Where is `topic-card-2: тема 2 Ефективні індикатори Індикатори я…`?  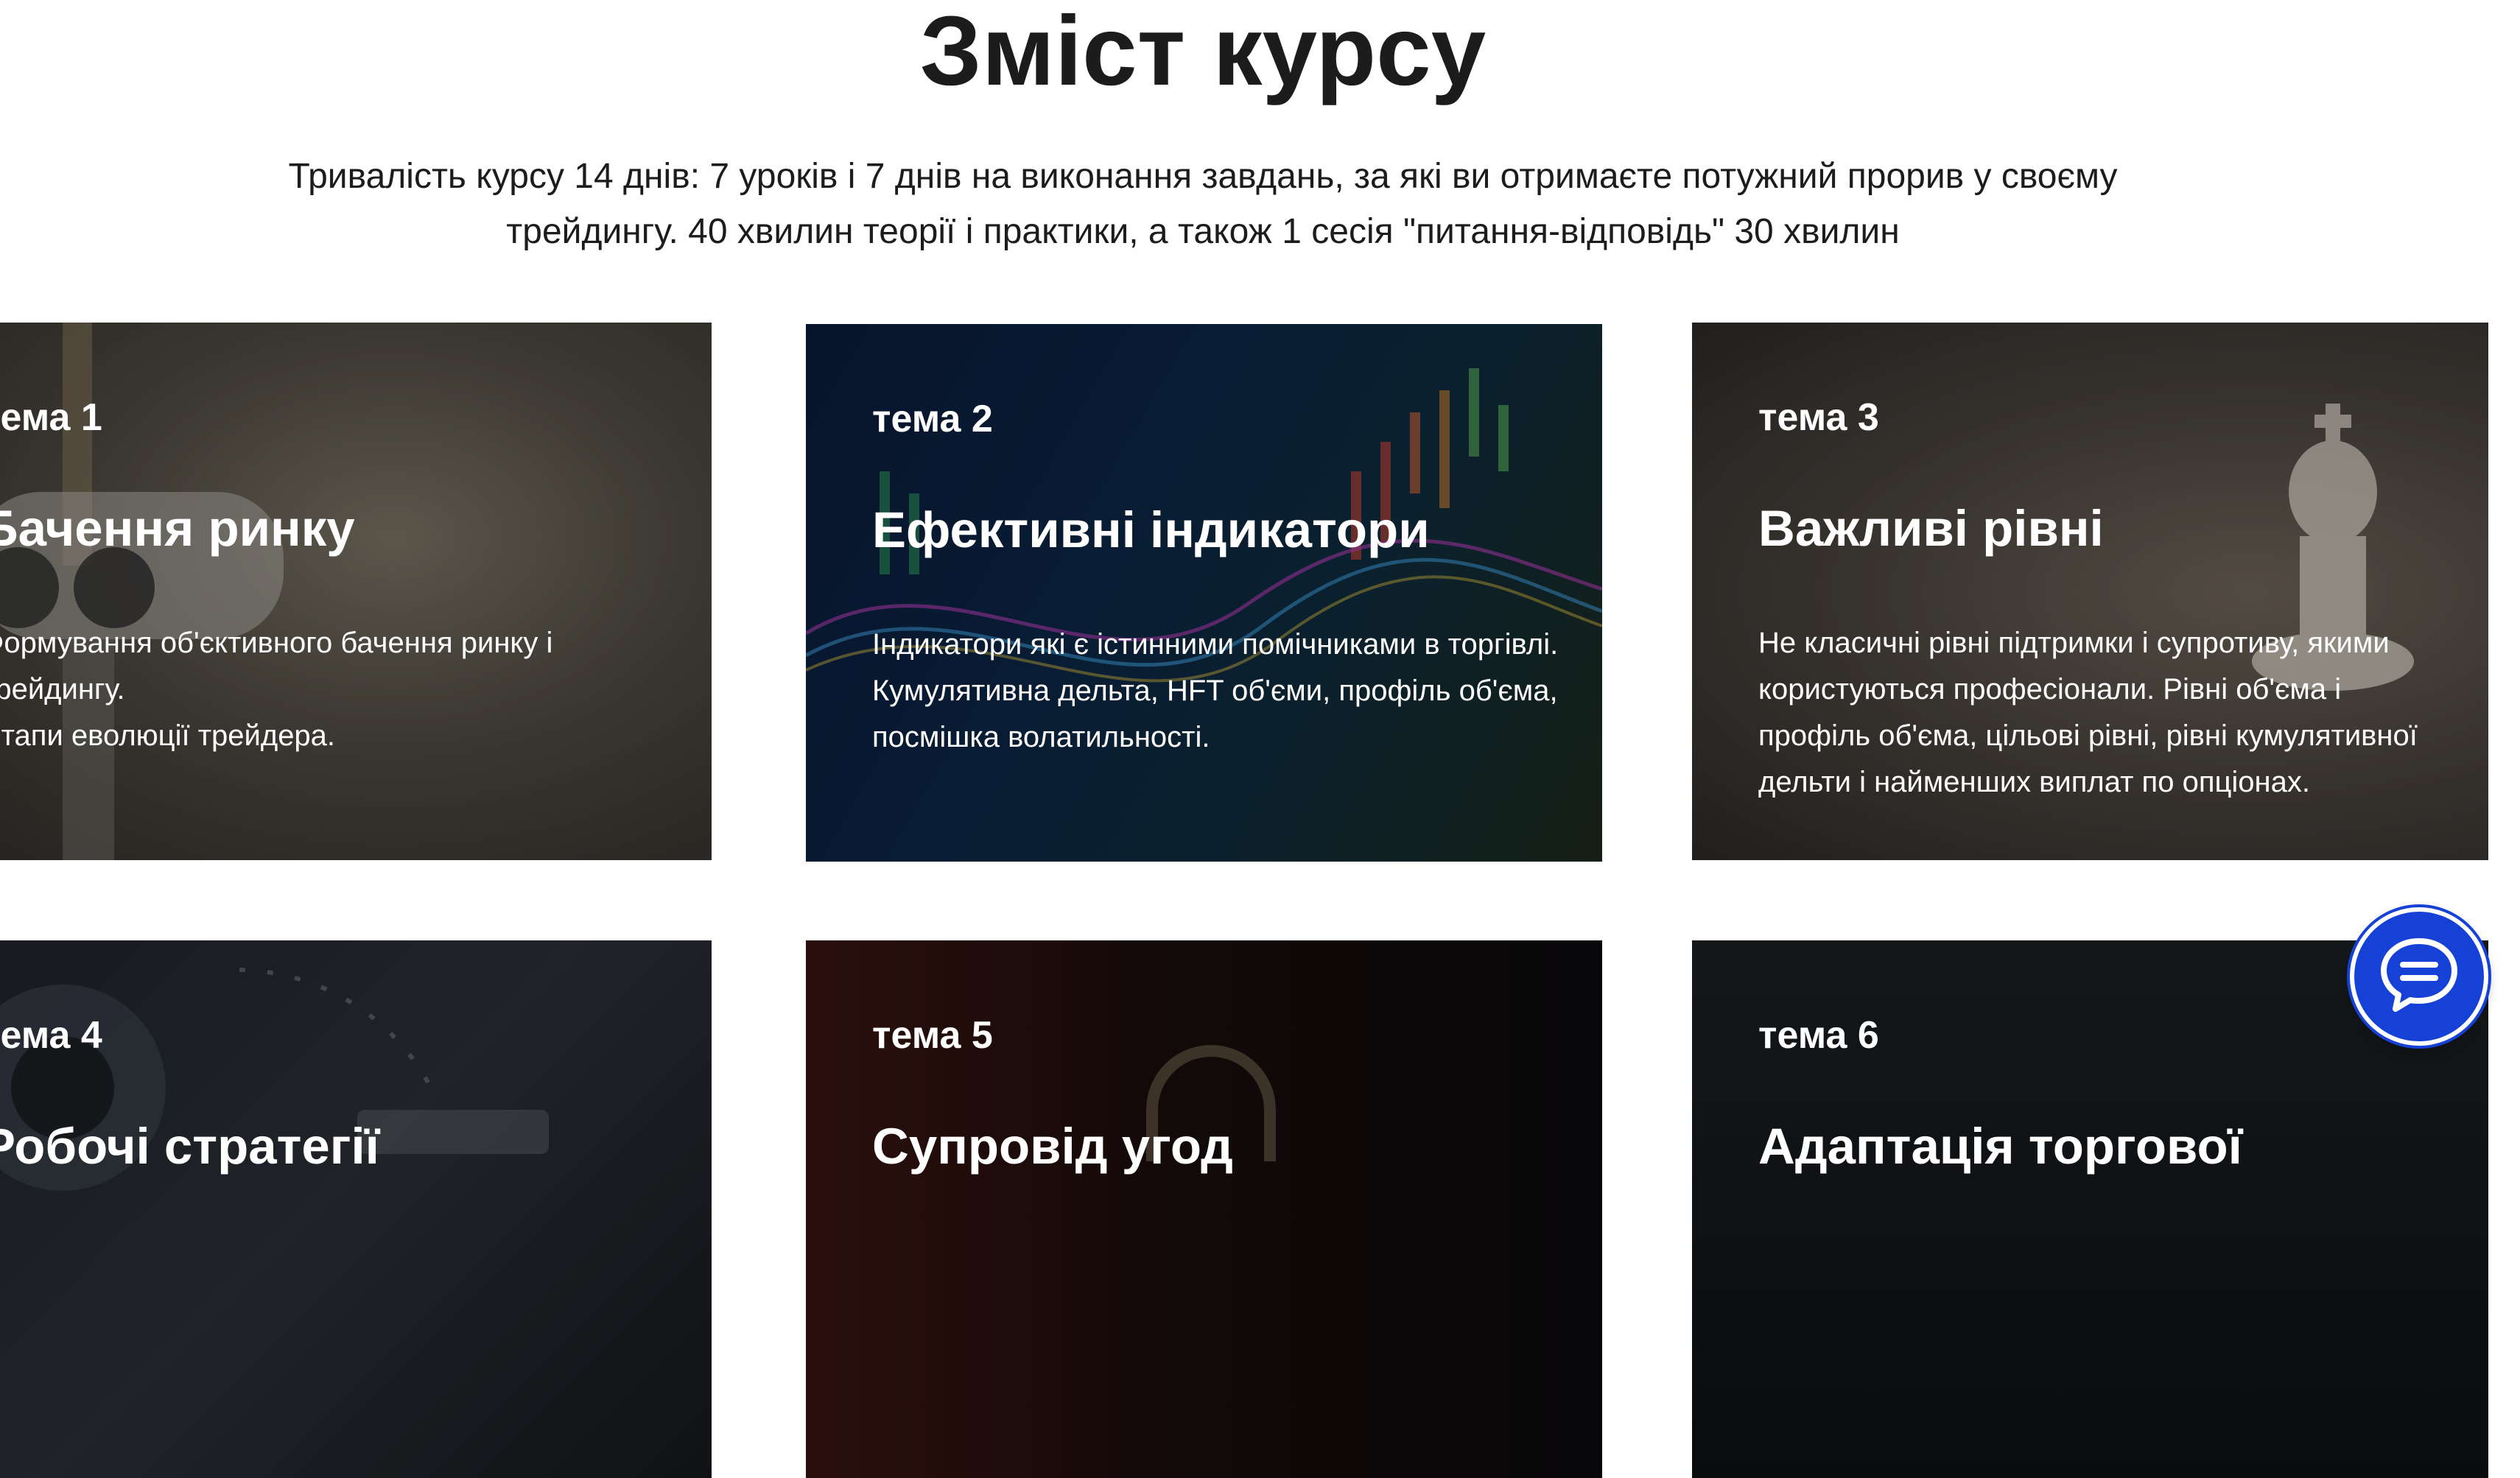
topic-card-2: тема 2 Ефективні індикатори Індикатори я… is located at coordinates (1204, 593).